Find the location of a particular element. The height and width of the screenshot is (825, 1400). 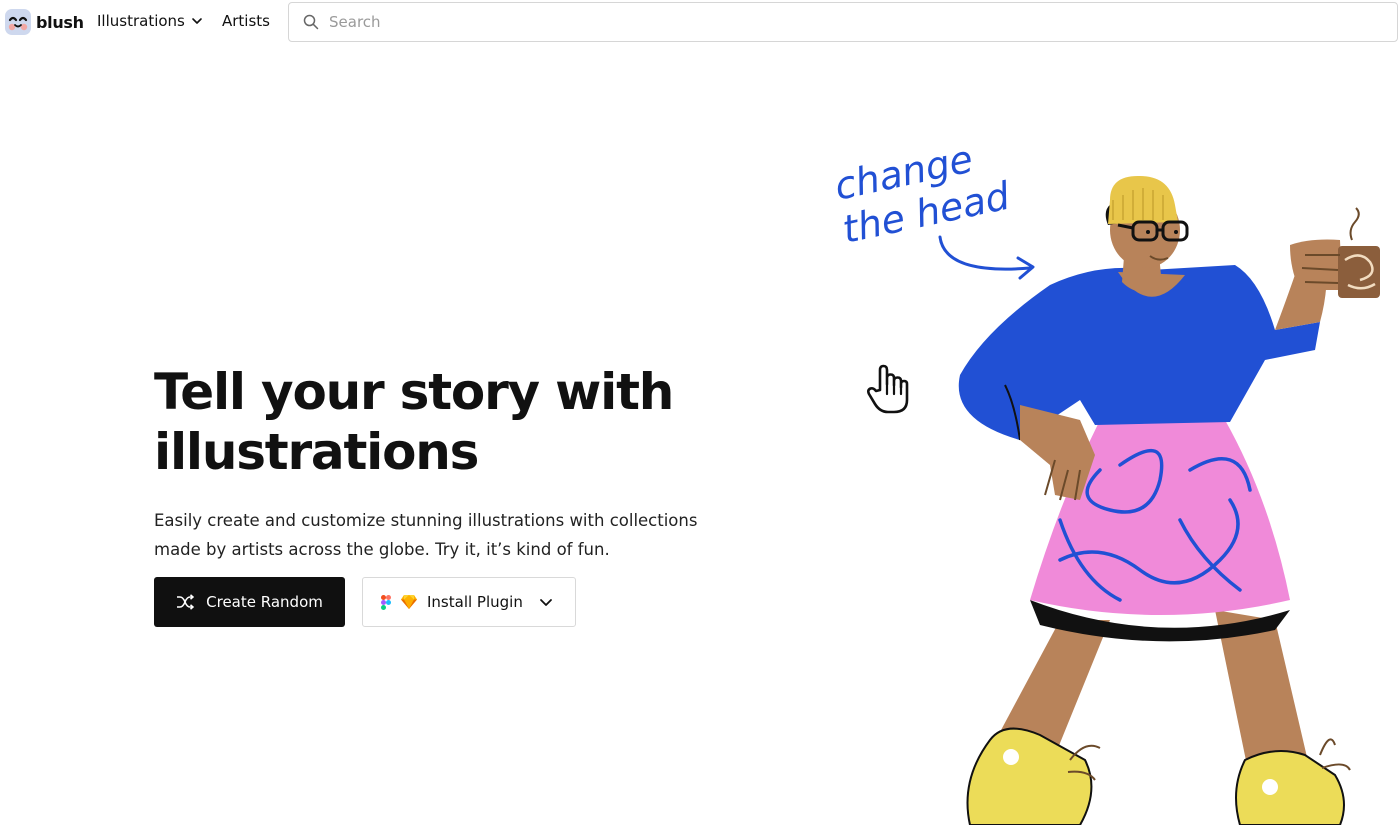

top-navigation: blush Illustrations Artists is located at coordinates (700, 23).